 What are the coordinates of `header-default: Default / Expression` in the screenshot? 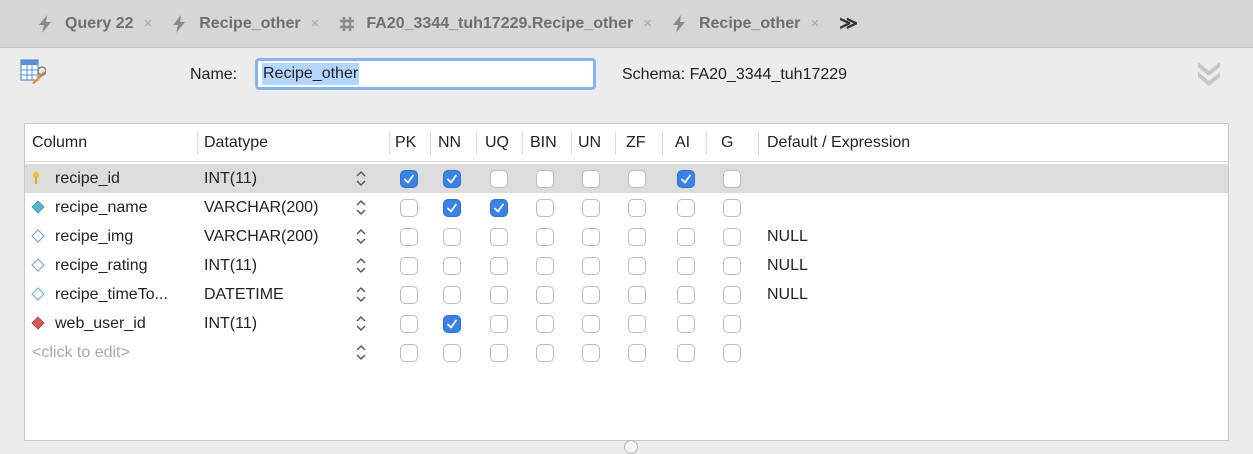 It's located at (838, 143).